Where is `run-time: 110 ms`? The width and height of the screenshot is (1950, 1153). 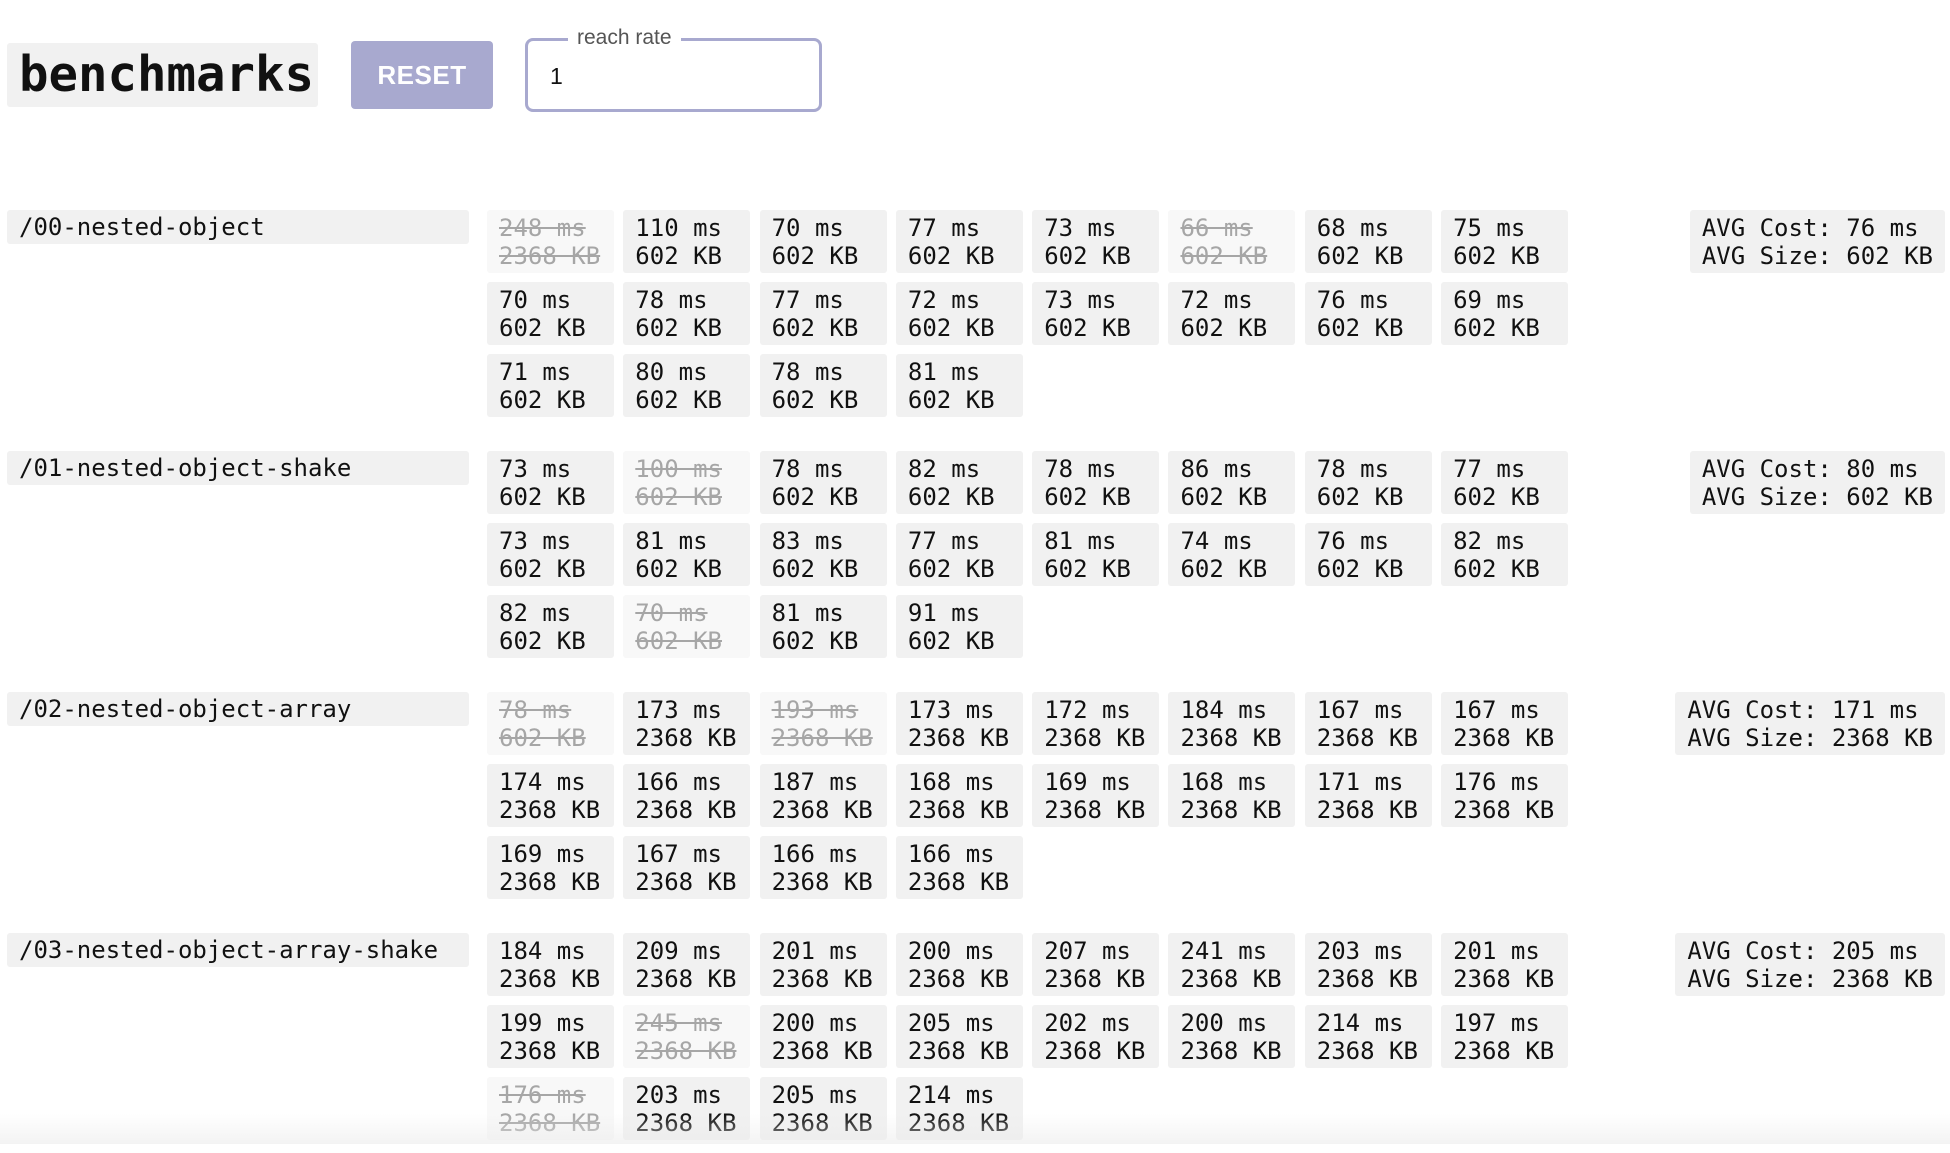 run-time: 110 ms is located at coordinates (678, 228).